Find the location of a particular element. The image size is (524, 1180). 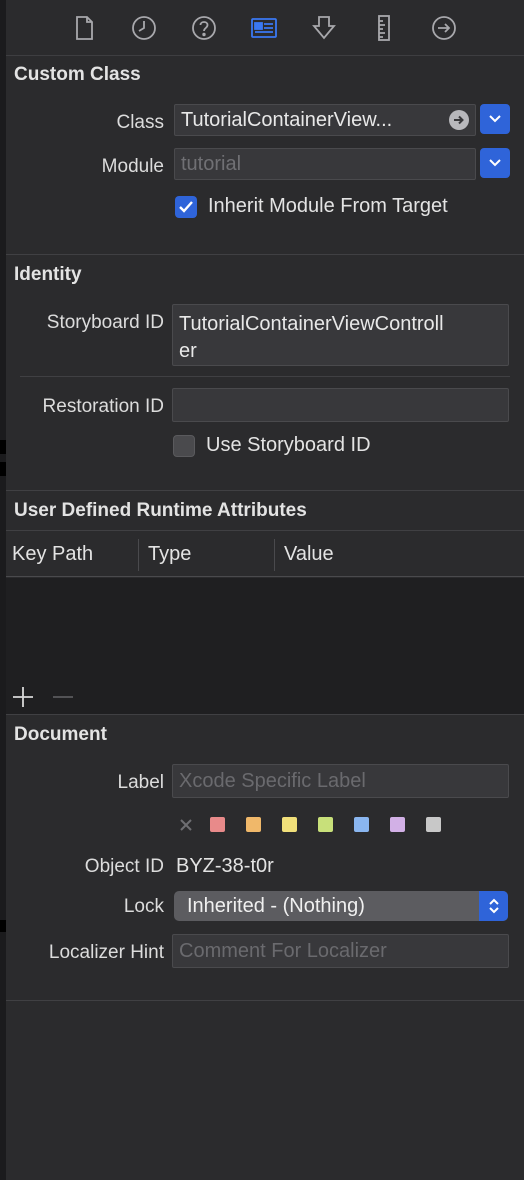

file-inspector-icon is located at coordinates (84, 28).